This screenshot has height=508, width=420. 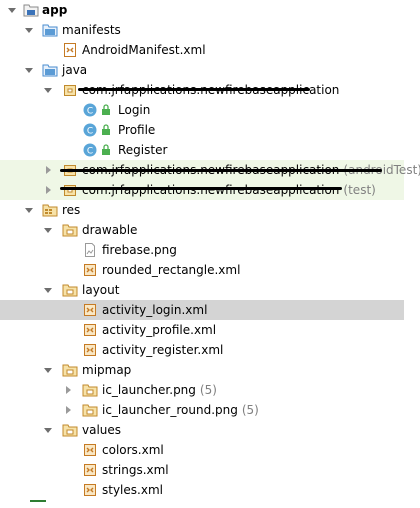 What do you see at coordinates (202, 470) in the screenshot?
I see `tree-file-strings: strings.xml` at bounding box center [202, 470].